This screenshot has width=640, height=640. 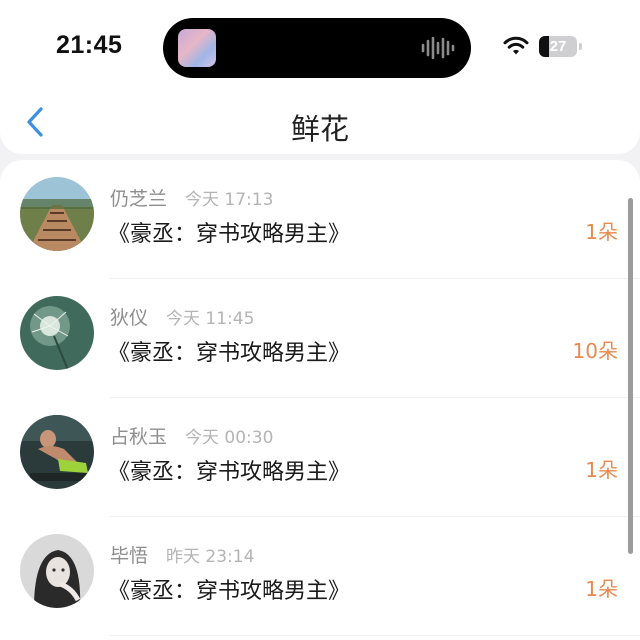 I want to click on page-title: 鲜花, so click(x=319, y=129).